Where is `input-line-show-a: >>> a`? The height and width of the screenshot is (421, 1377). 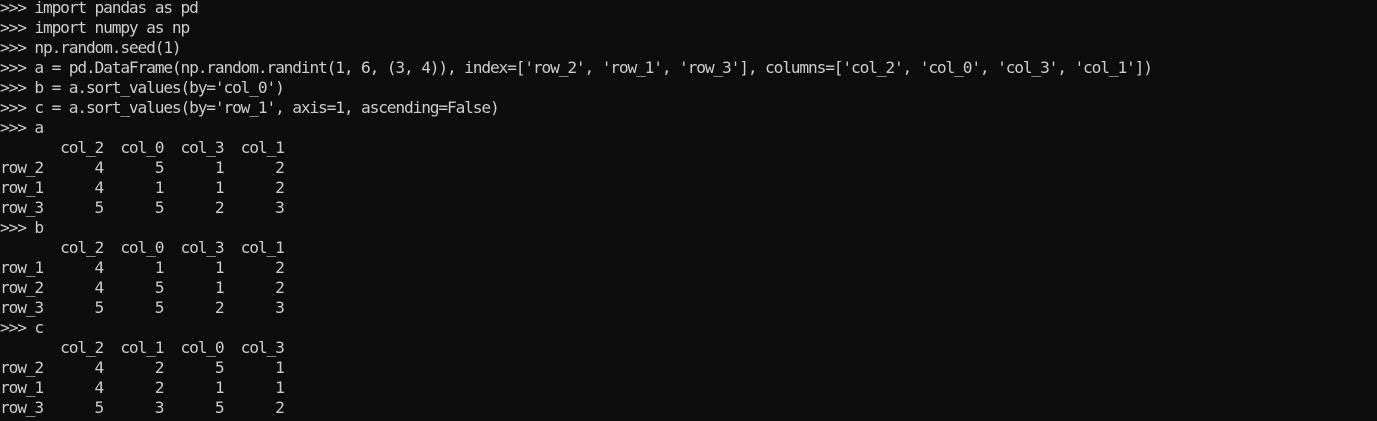 input-line-show-a: >>> a is located at coordinates (22, 127).